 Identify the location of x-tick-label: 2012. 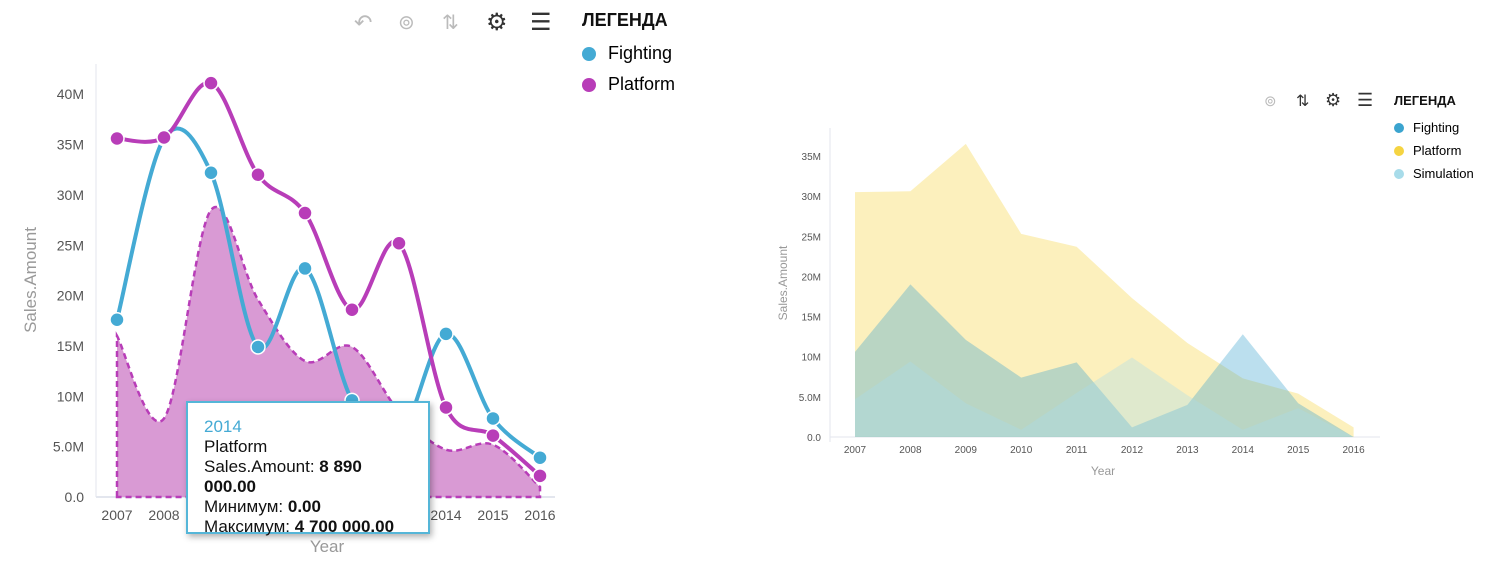
(1132, 450).